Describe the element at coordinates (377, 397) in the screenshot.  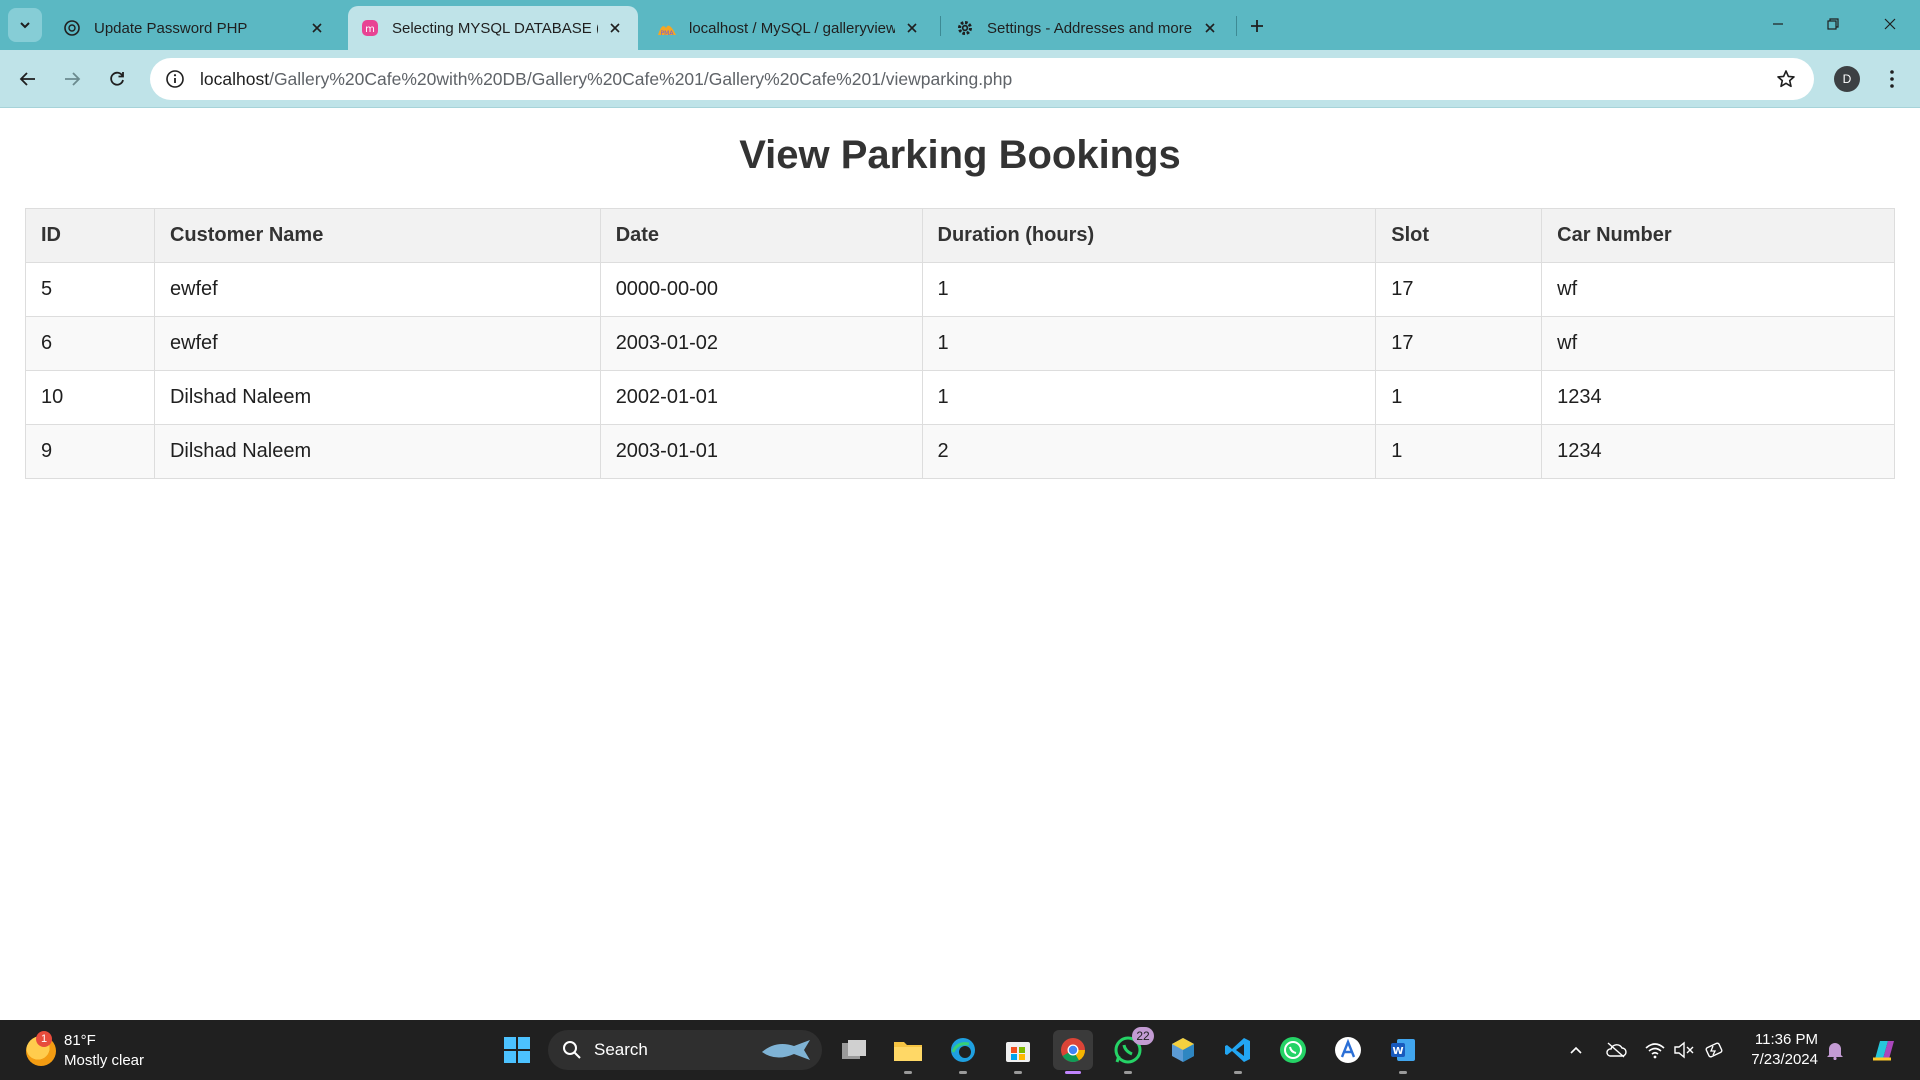
I see `cell-customer-name: Dilshad Naleem` at that location.